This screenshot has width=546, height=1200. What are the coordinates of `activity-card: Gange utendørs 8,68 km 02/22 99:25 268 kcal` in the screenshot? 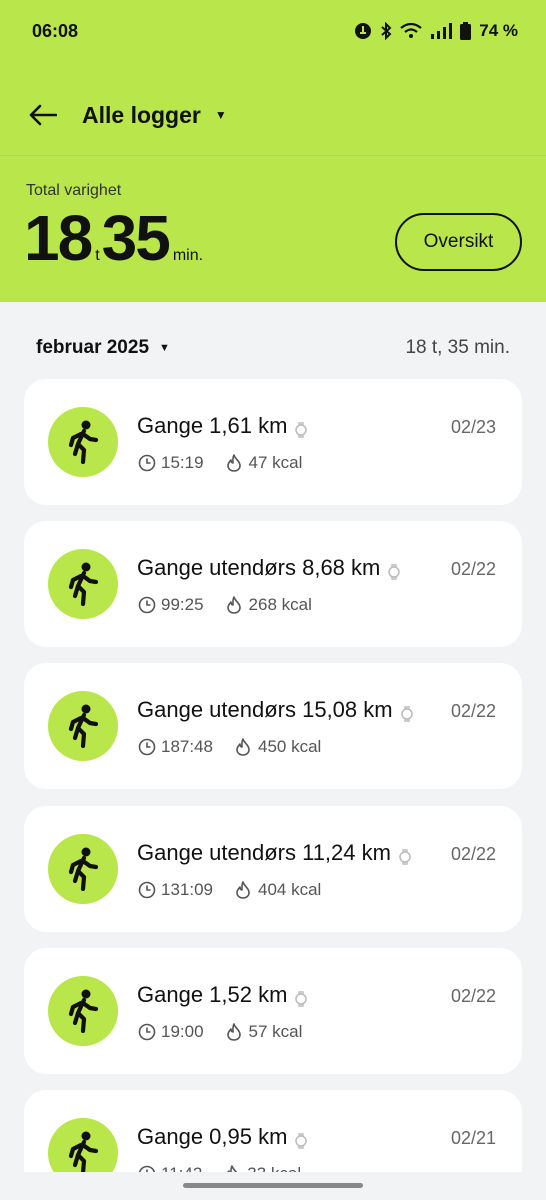 It's located at (273, 584).